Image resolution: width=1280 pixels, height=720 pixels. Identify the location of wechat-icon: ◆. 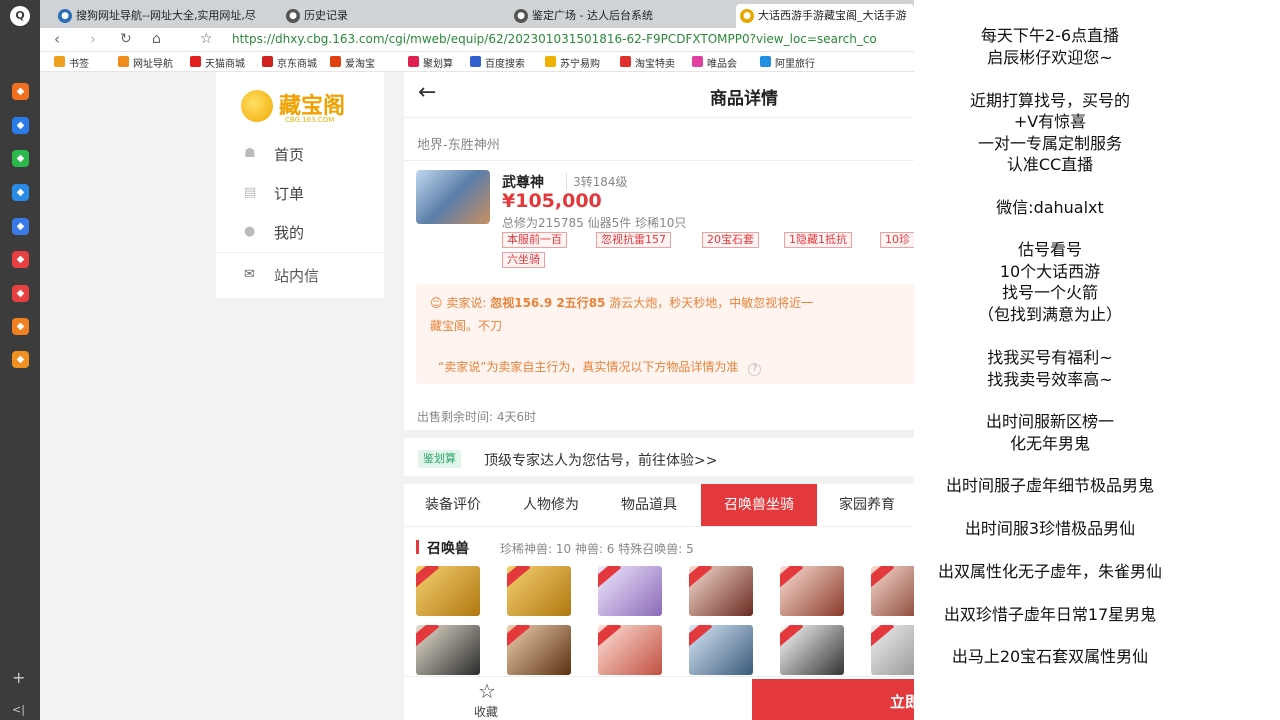
(20, 158).